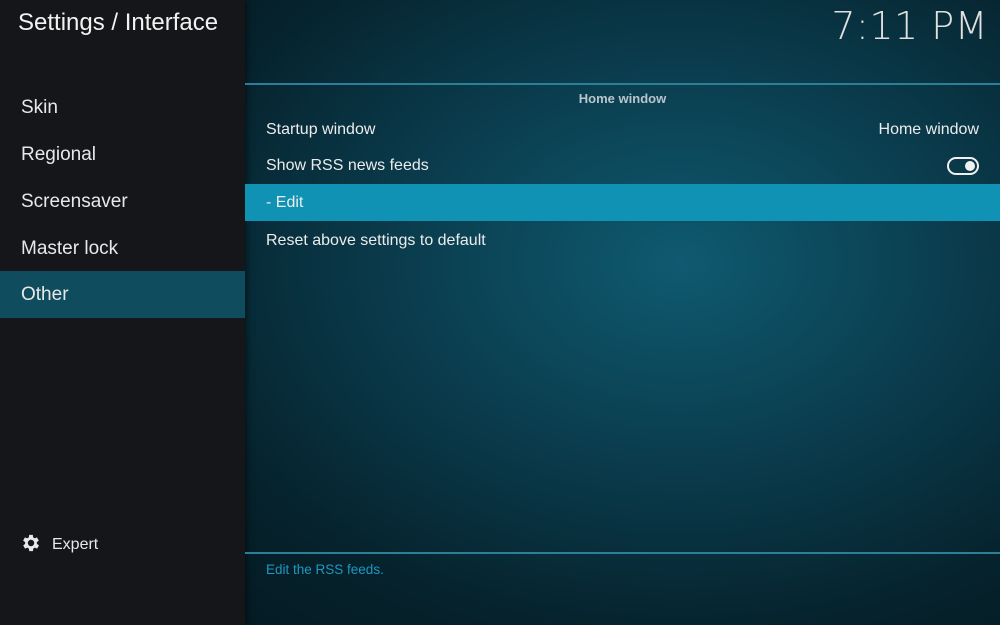  What do you see at coordinates (622, 98) in the screenshot?
I see `section-title: Home window` at bounding box center [622, 98].